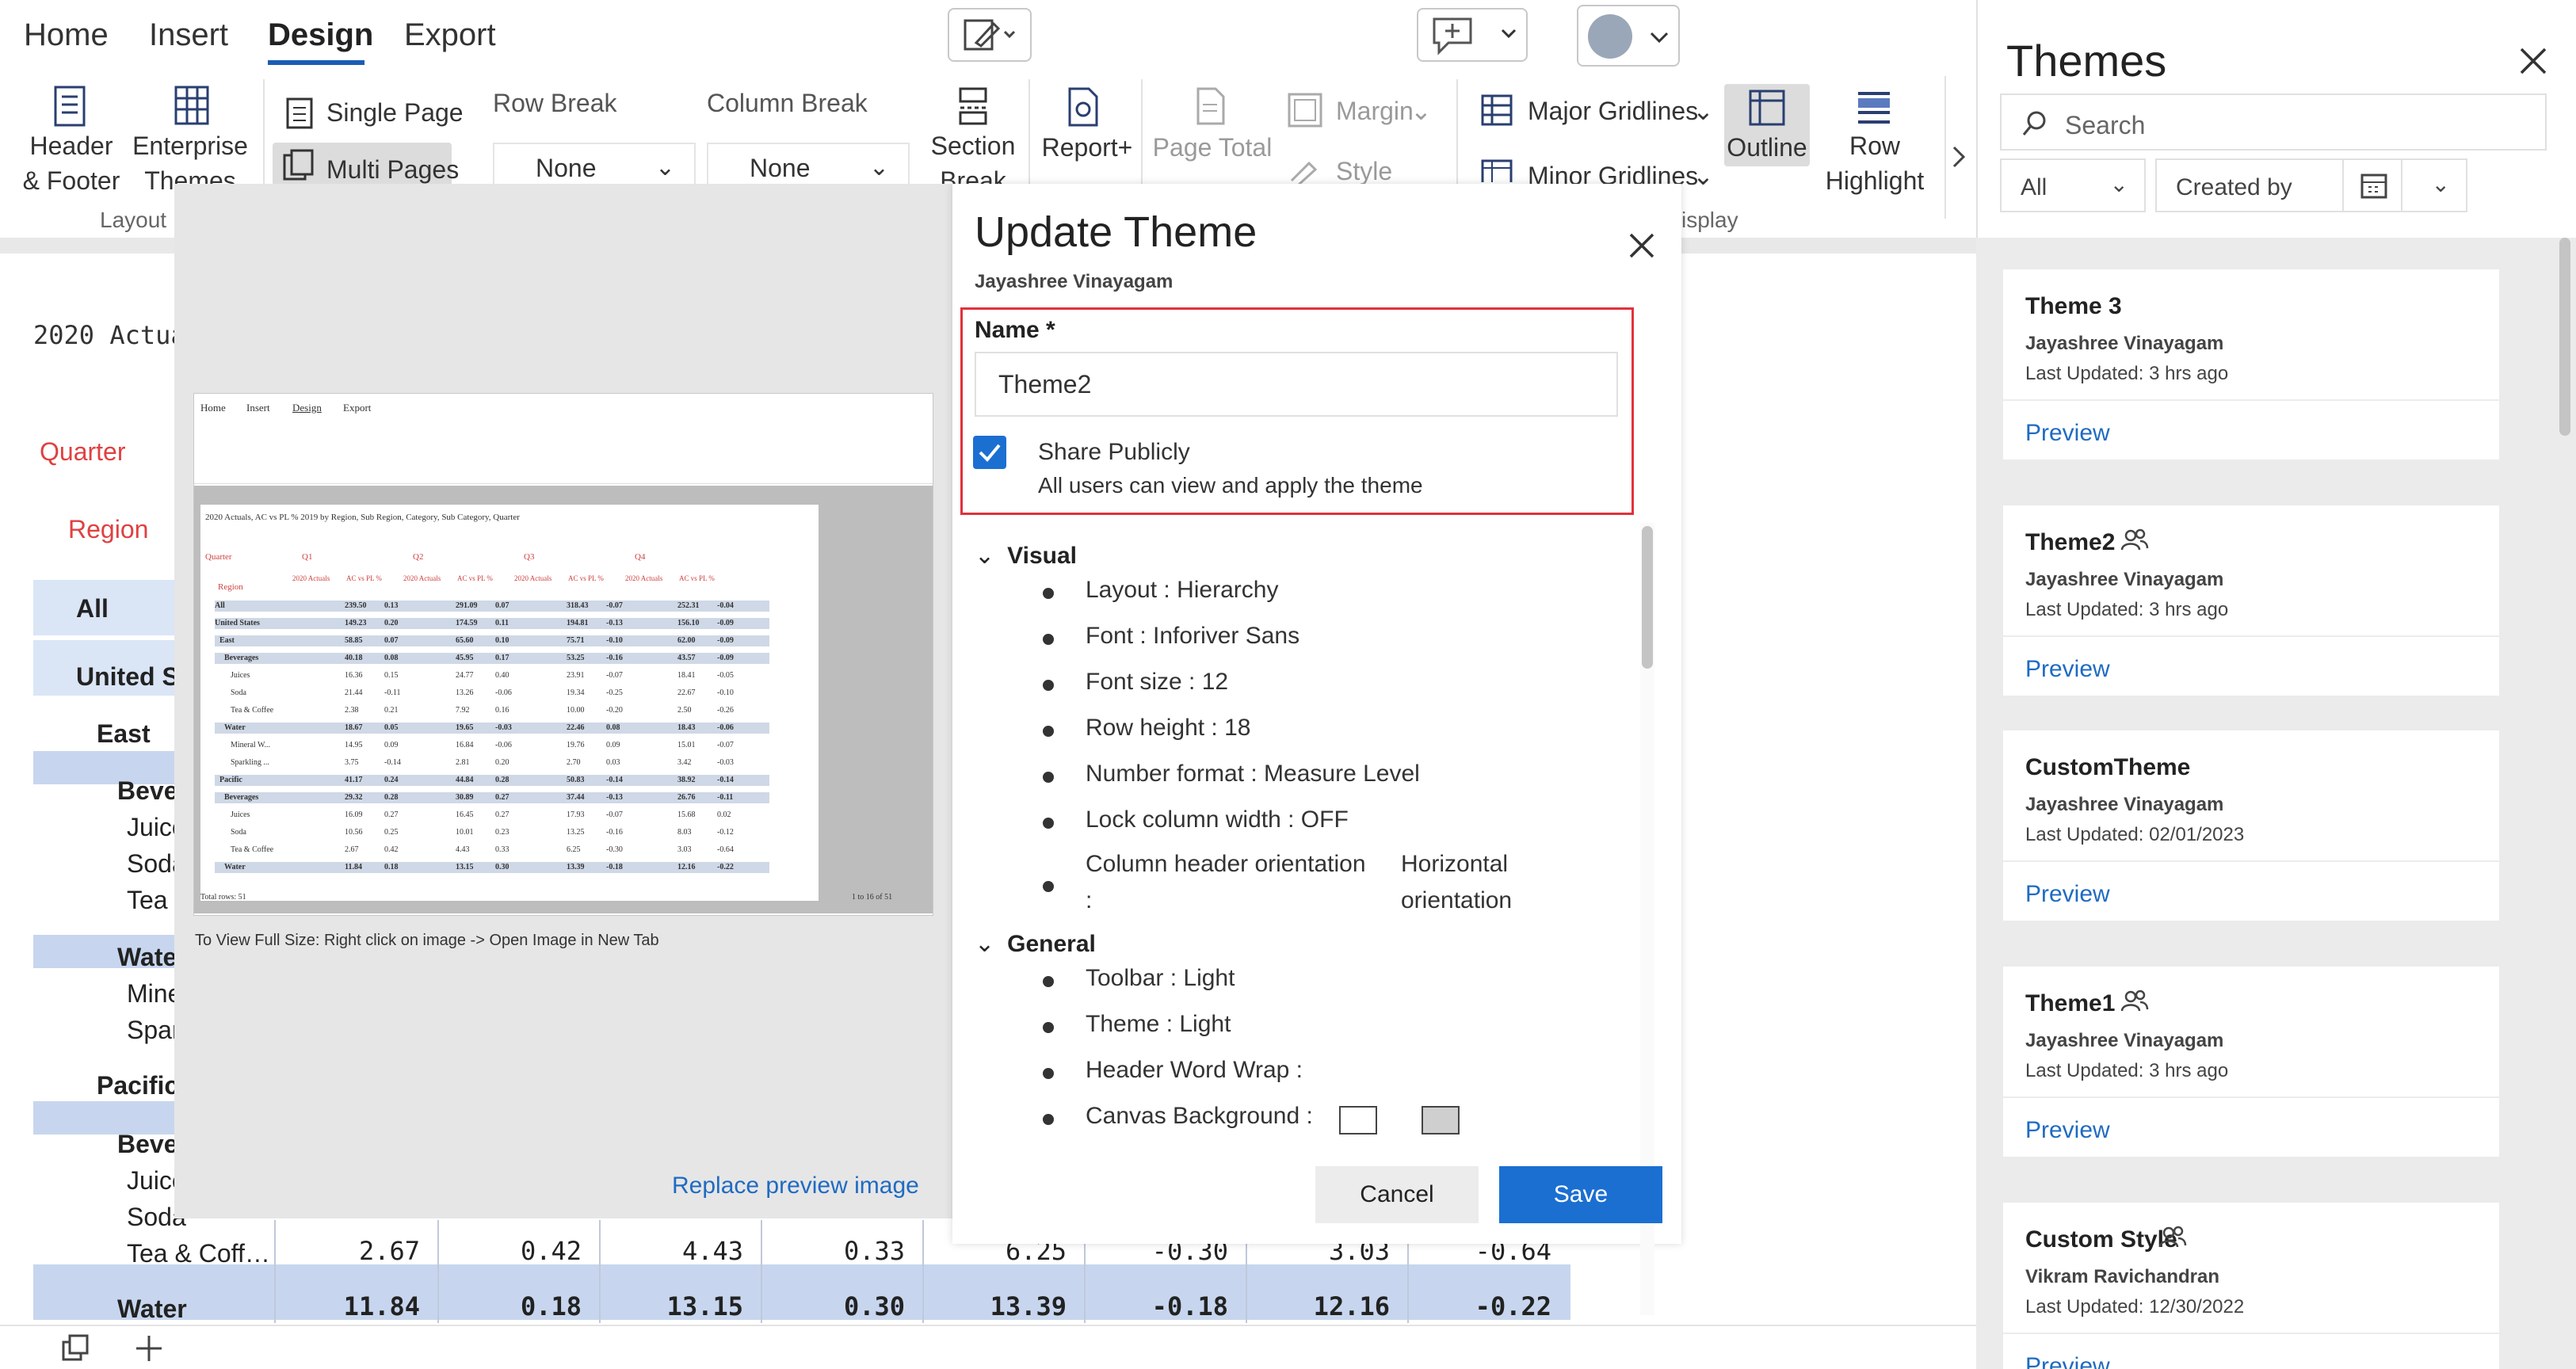 Image resolution: width=2576 pixels, height=1369 pixels. What do you see at coordinates (2034, 187) in the screenshot?
I see `filter-all-value: All` at bounding box center [2034, 187].